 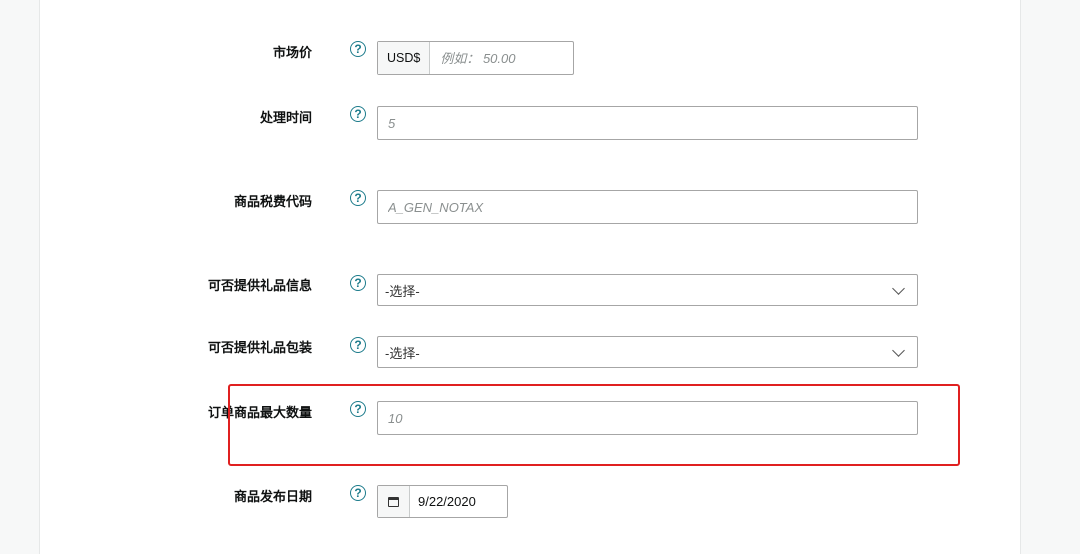 What do you see at coordinates (501, 58) in the screenshot?
I see `market-price-input` at bounding box center [501, 58].